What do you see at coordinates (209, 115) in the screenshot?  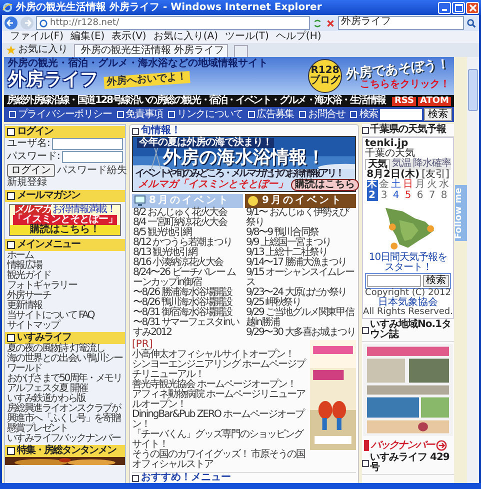 I see `nav-link: リンクについて` at bounding box center [209, 115].